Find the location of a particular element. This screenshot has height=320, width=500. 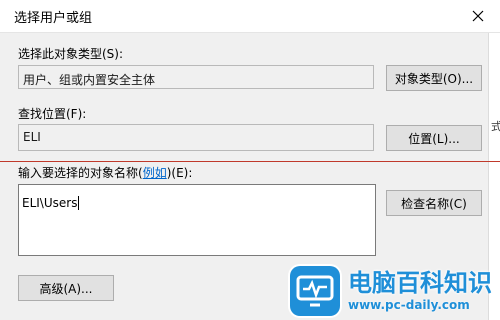

object-names-label-prefix: 输入要选择的对象名称( is located at coordinates (80, 173).